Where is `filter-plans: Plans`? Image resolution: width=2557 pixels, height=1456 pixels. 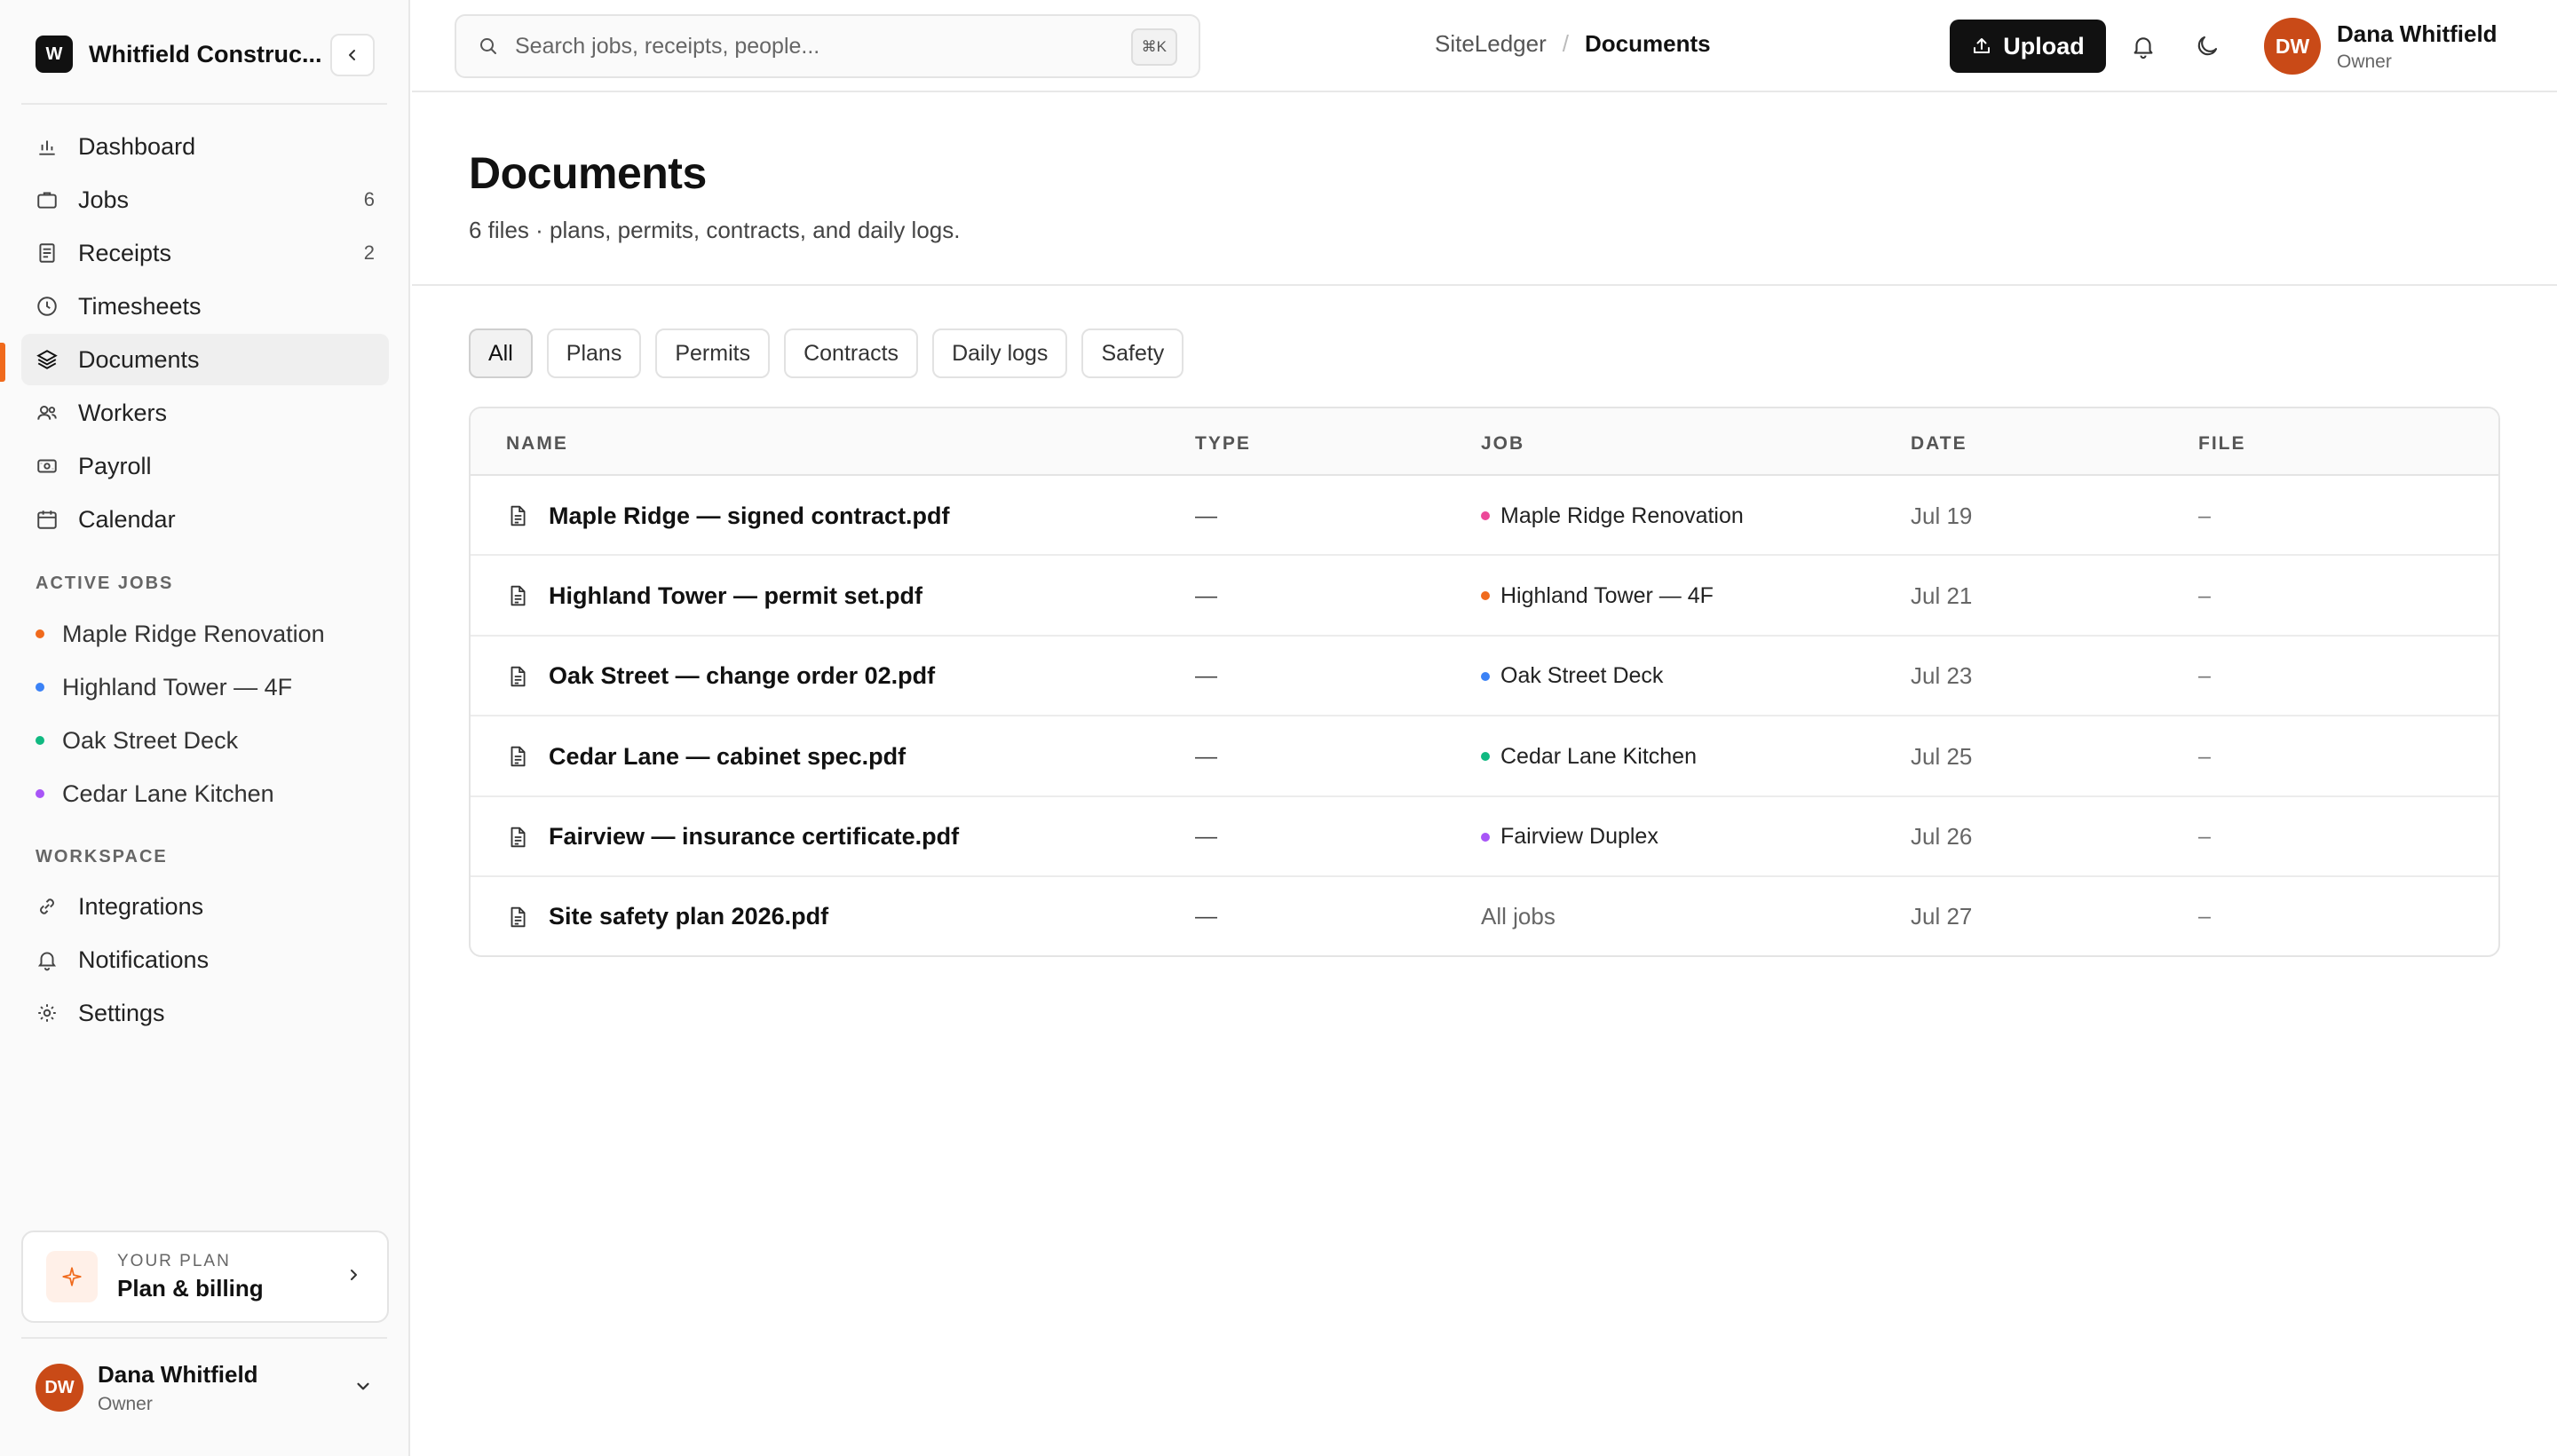 filter-plans: Plans is located at coordinates (594, 353).